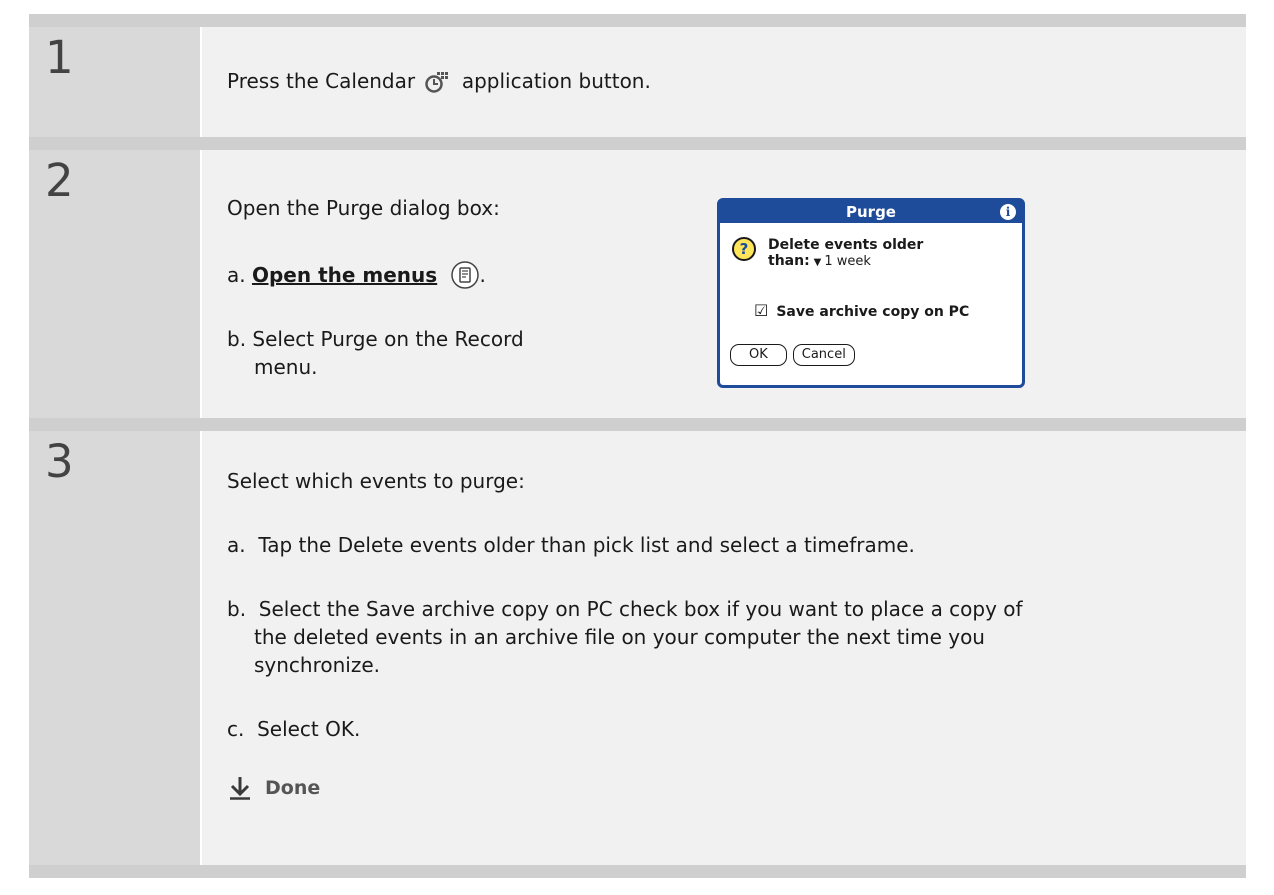  I want to click on done-label: Done, so click(293, 788).